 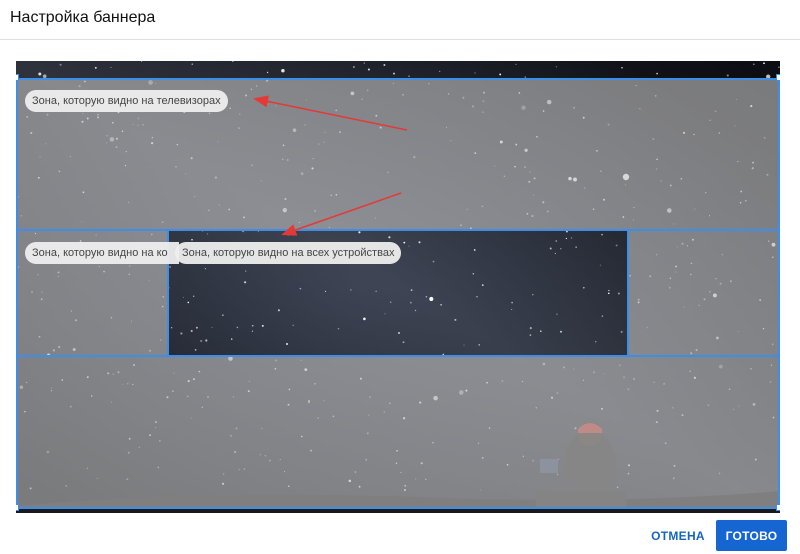 I want to click on crop-handle-top-left, so click(x=17, y=77).